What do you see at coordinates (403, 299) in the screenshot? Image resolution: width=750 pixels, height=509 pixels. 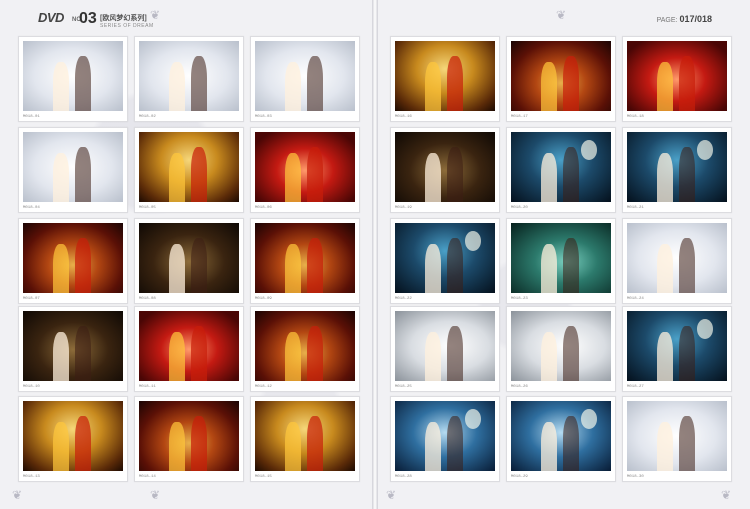 I see `photo-code: M018-22` at bounding box center [403, 299].